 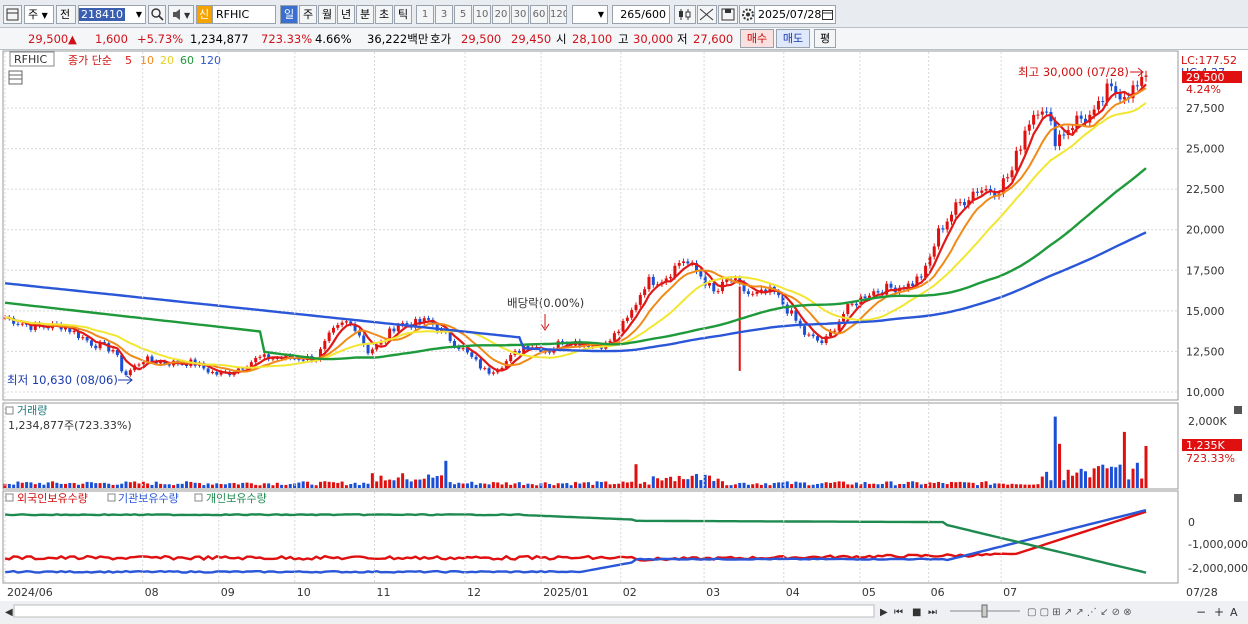 What do you see at coordinates (444, 14) in the screenshot?
I see `interval-tab: 3` at bounding box center [444, 14].